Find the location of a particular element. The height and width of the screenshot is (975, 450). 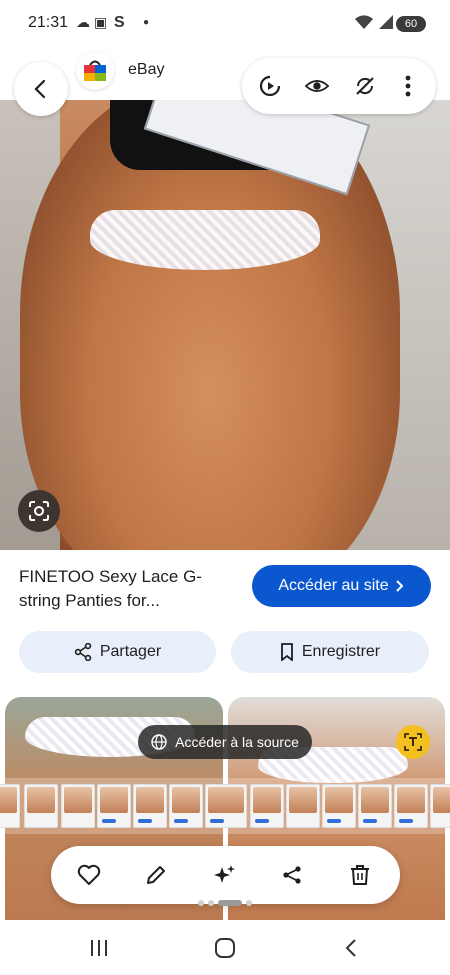

ebay-bag-icon is located at coordinates (95, 70).